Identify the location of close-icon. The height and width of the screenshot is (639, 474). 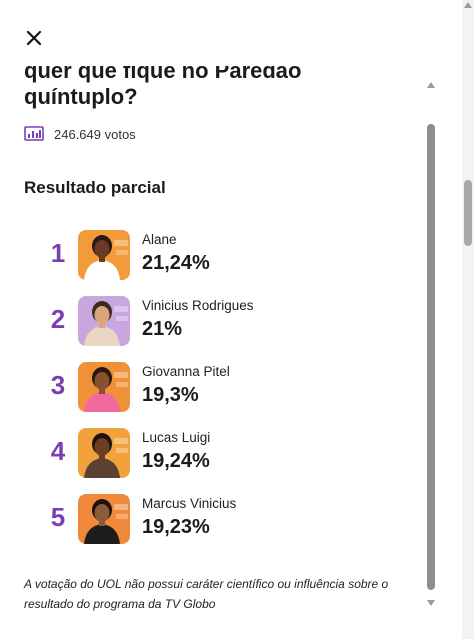
(34, 38).